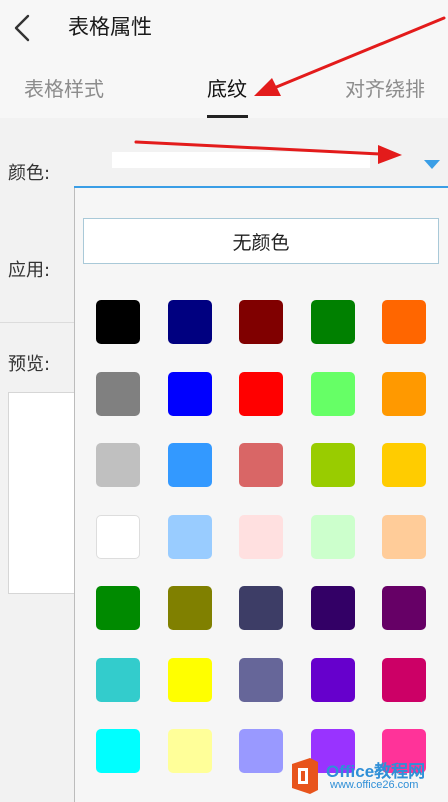 This screenshot has height=802, width=448. What do you see at coordinates (305, 776) in the screenshot?
I see `office-logo-icon` at bounding box center [305, 776].